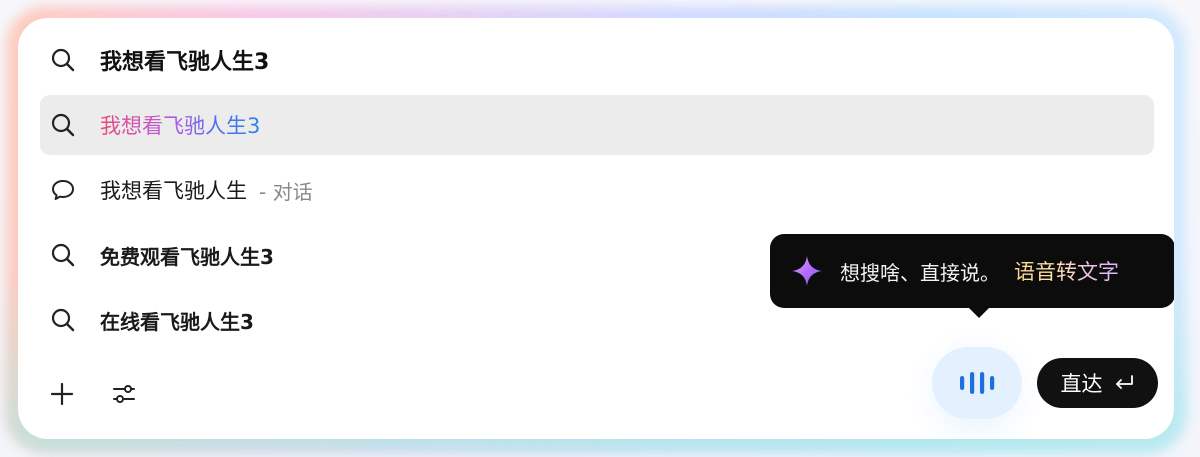  What do you see at coordinates (177, 321) in the screenshot?
I see `suggestion-label: 在线看飞驰人生3` at bounding box center [177, 321].